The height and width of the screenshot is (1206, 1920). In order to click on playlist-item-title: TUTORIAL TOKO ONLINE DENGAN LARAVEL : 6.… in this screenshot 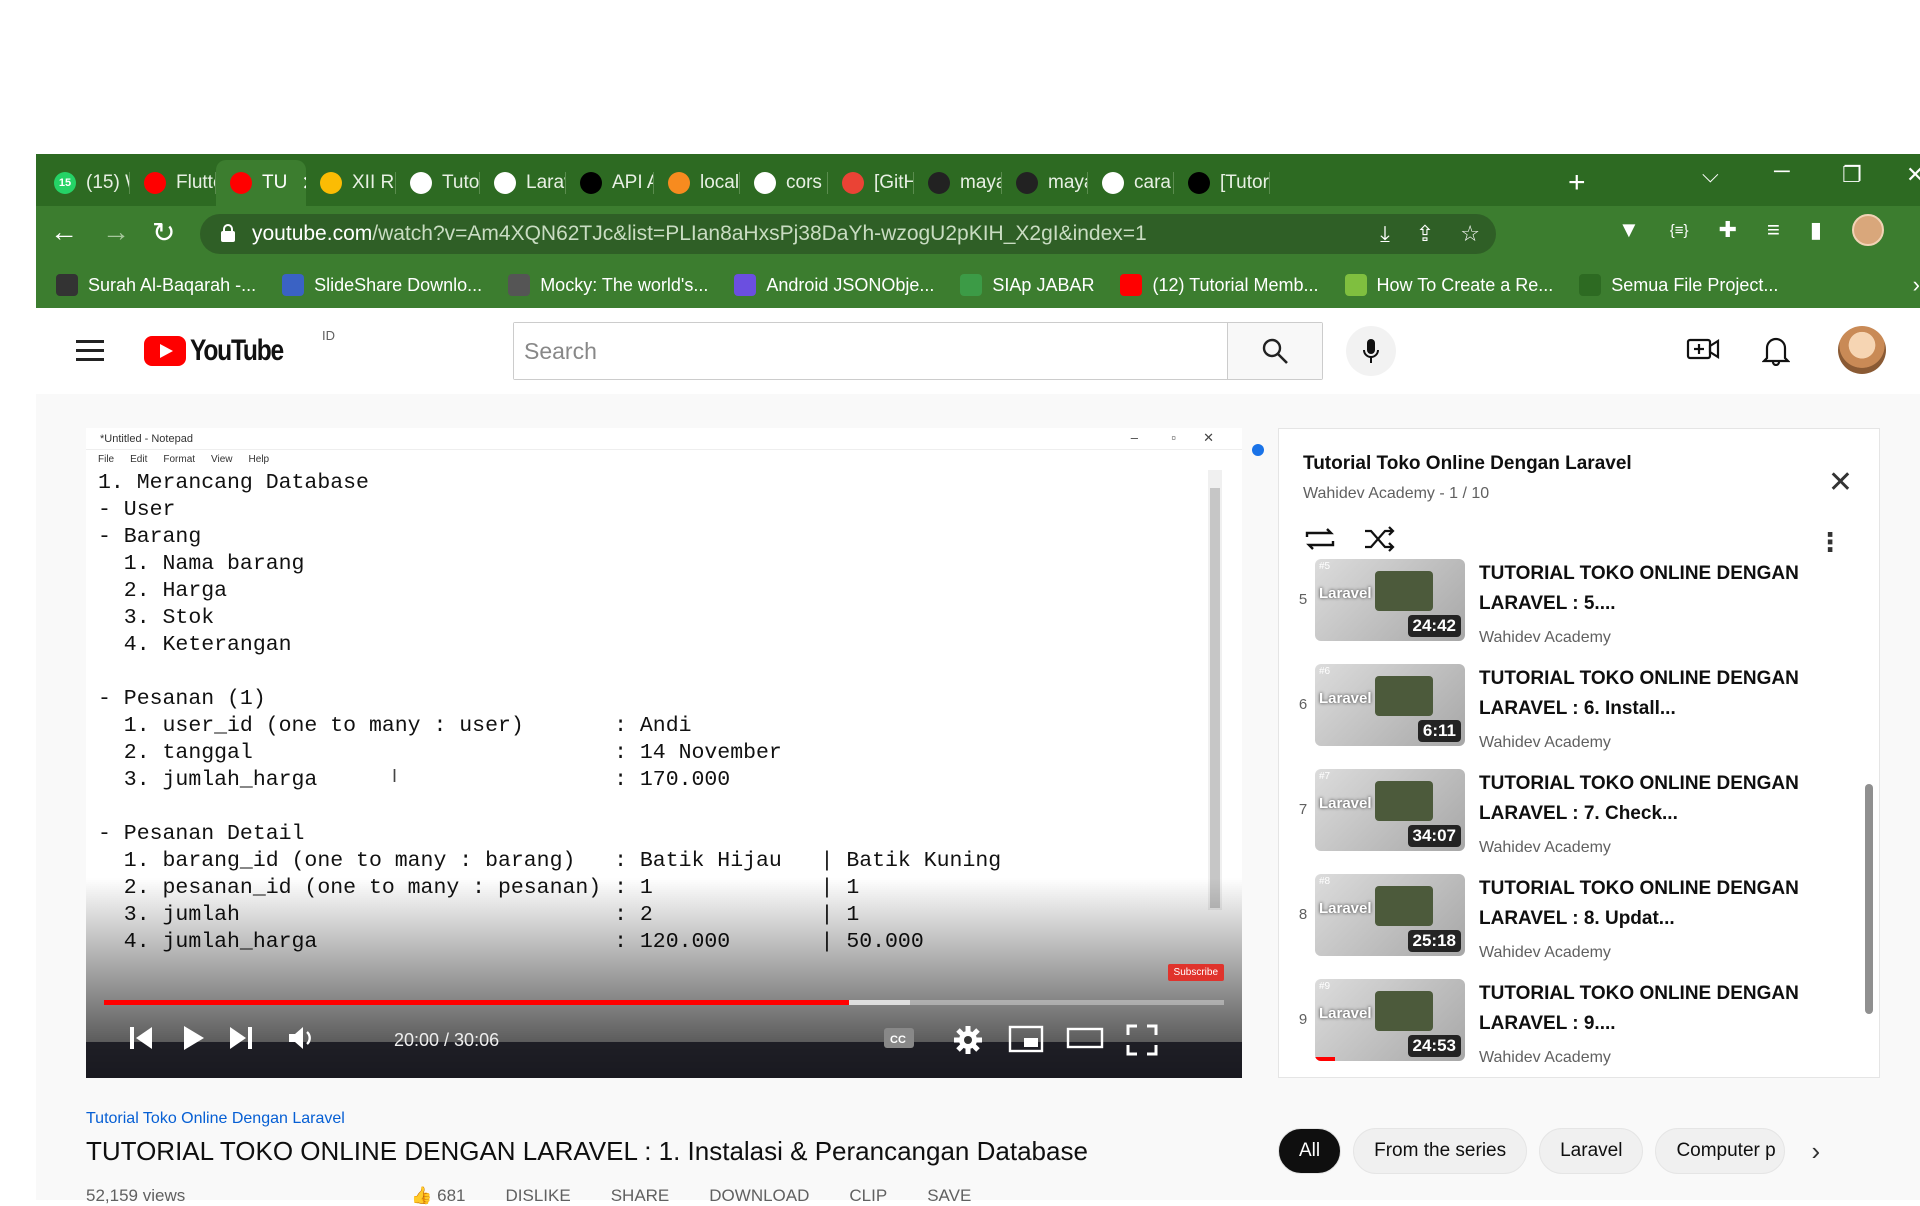, I will do `click(1639, 693)`.